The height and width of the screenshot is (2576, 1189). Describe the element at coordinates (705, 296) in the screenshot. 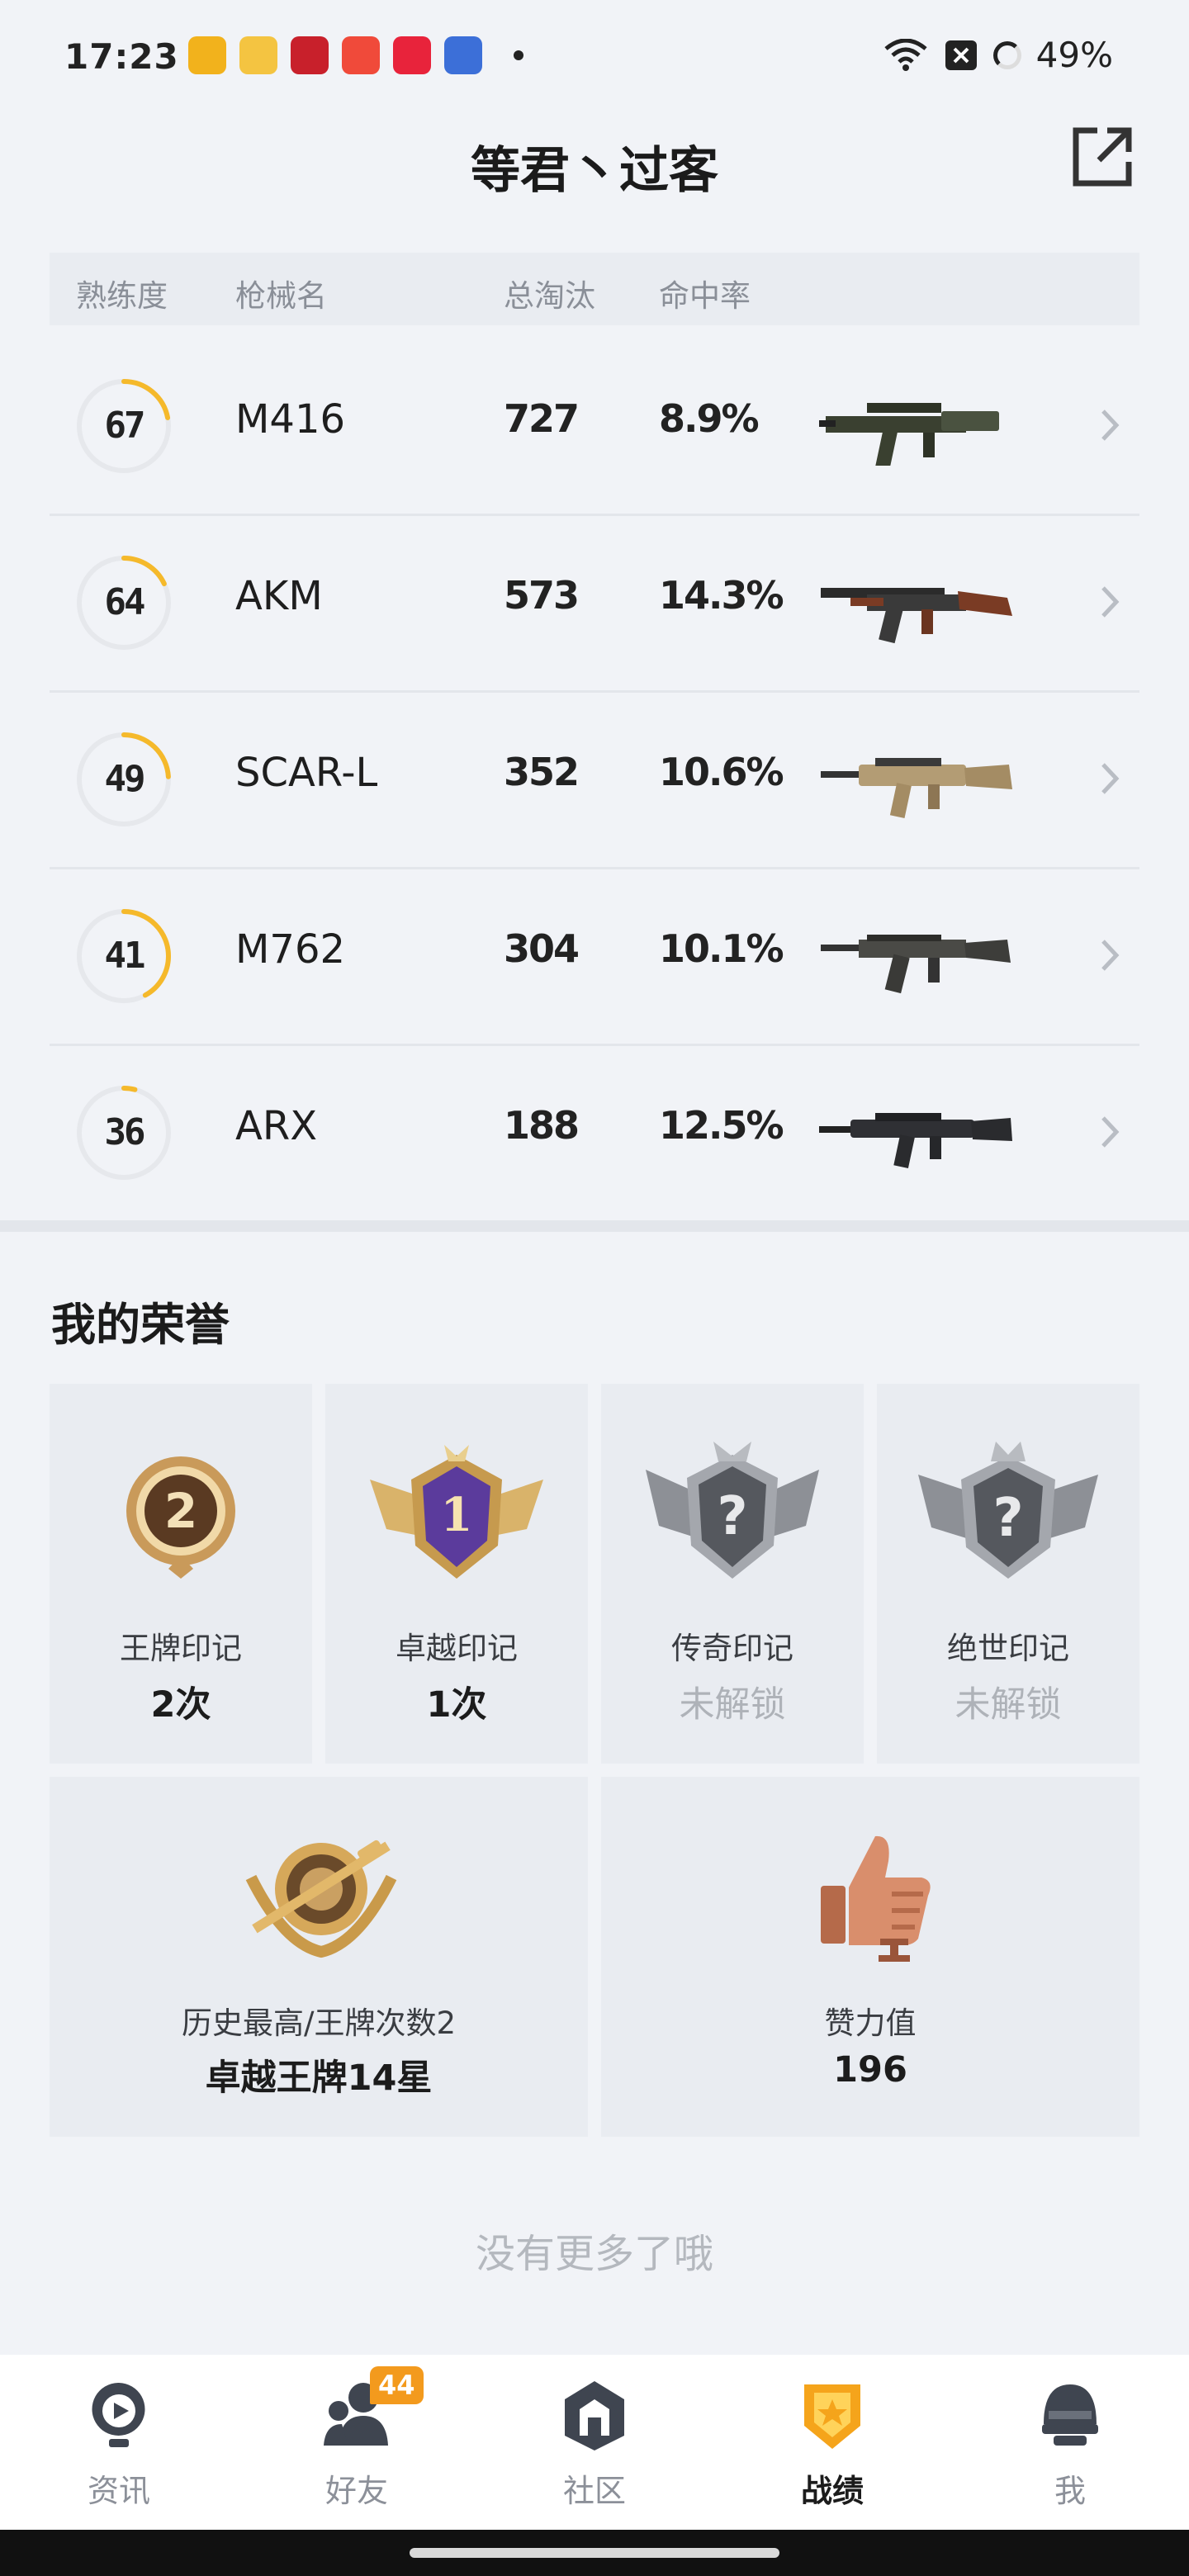

I see `col-accuracy: 命中率` at that location.